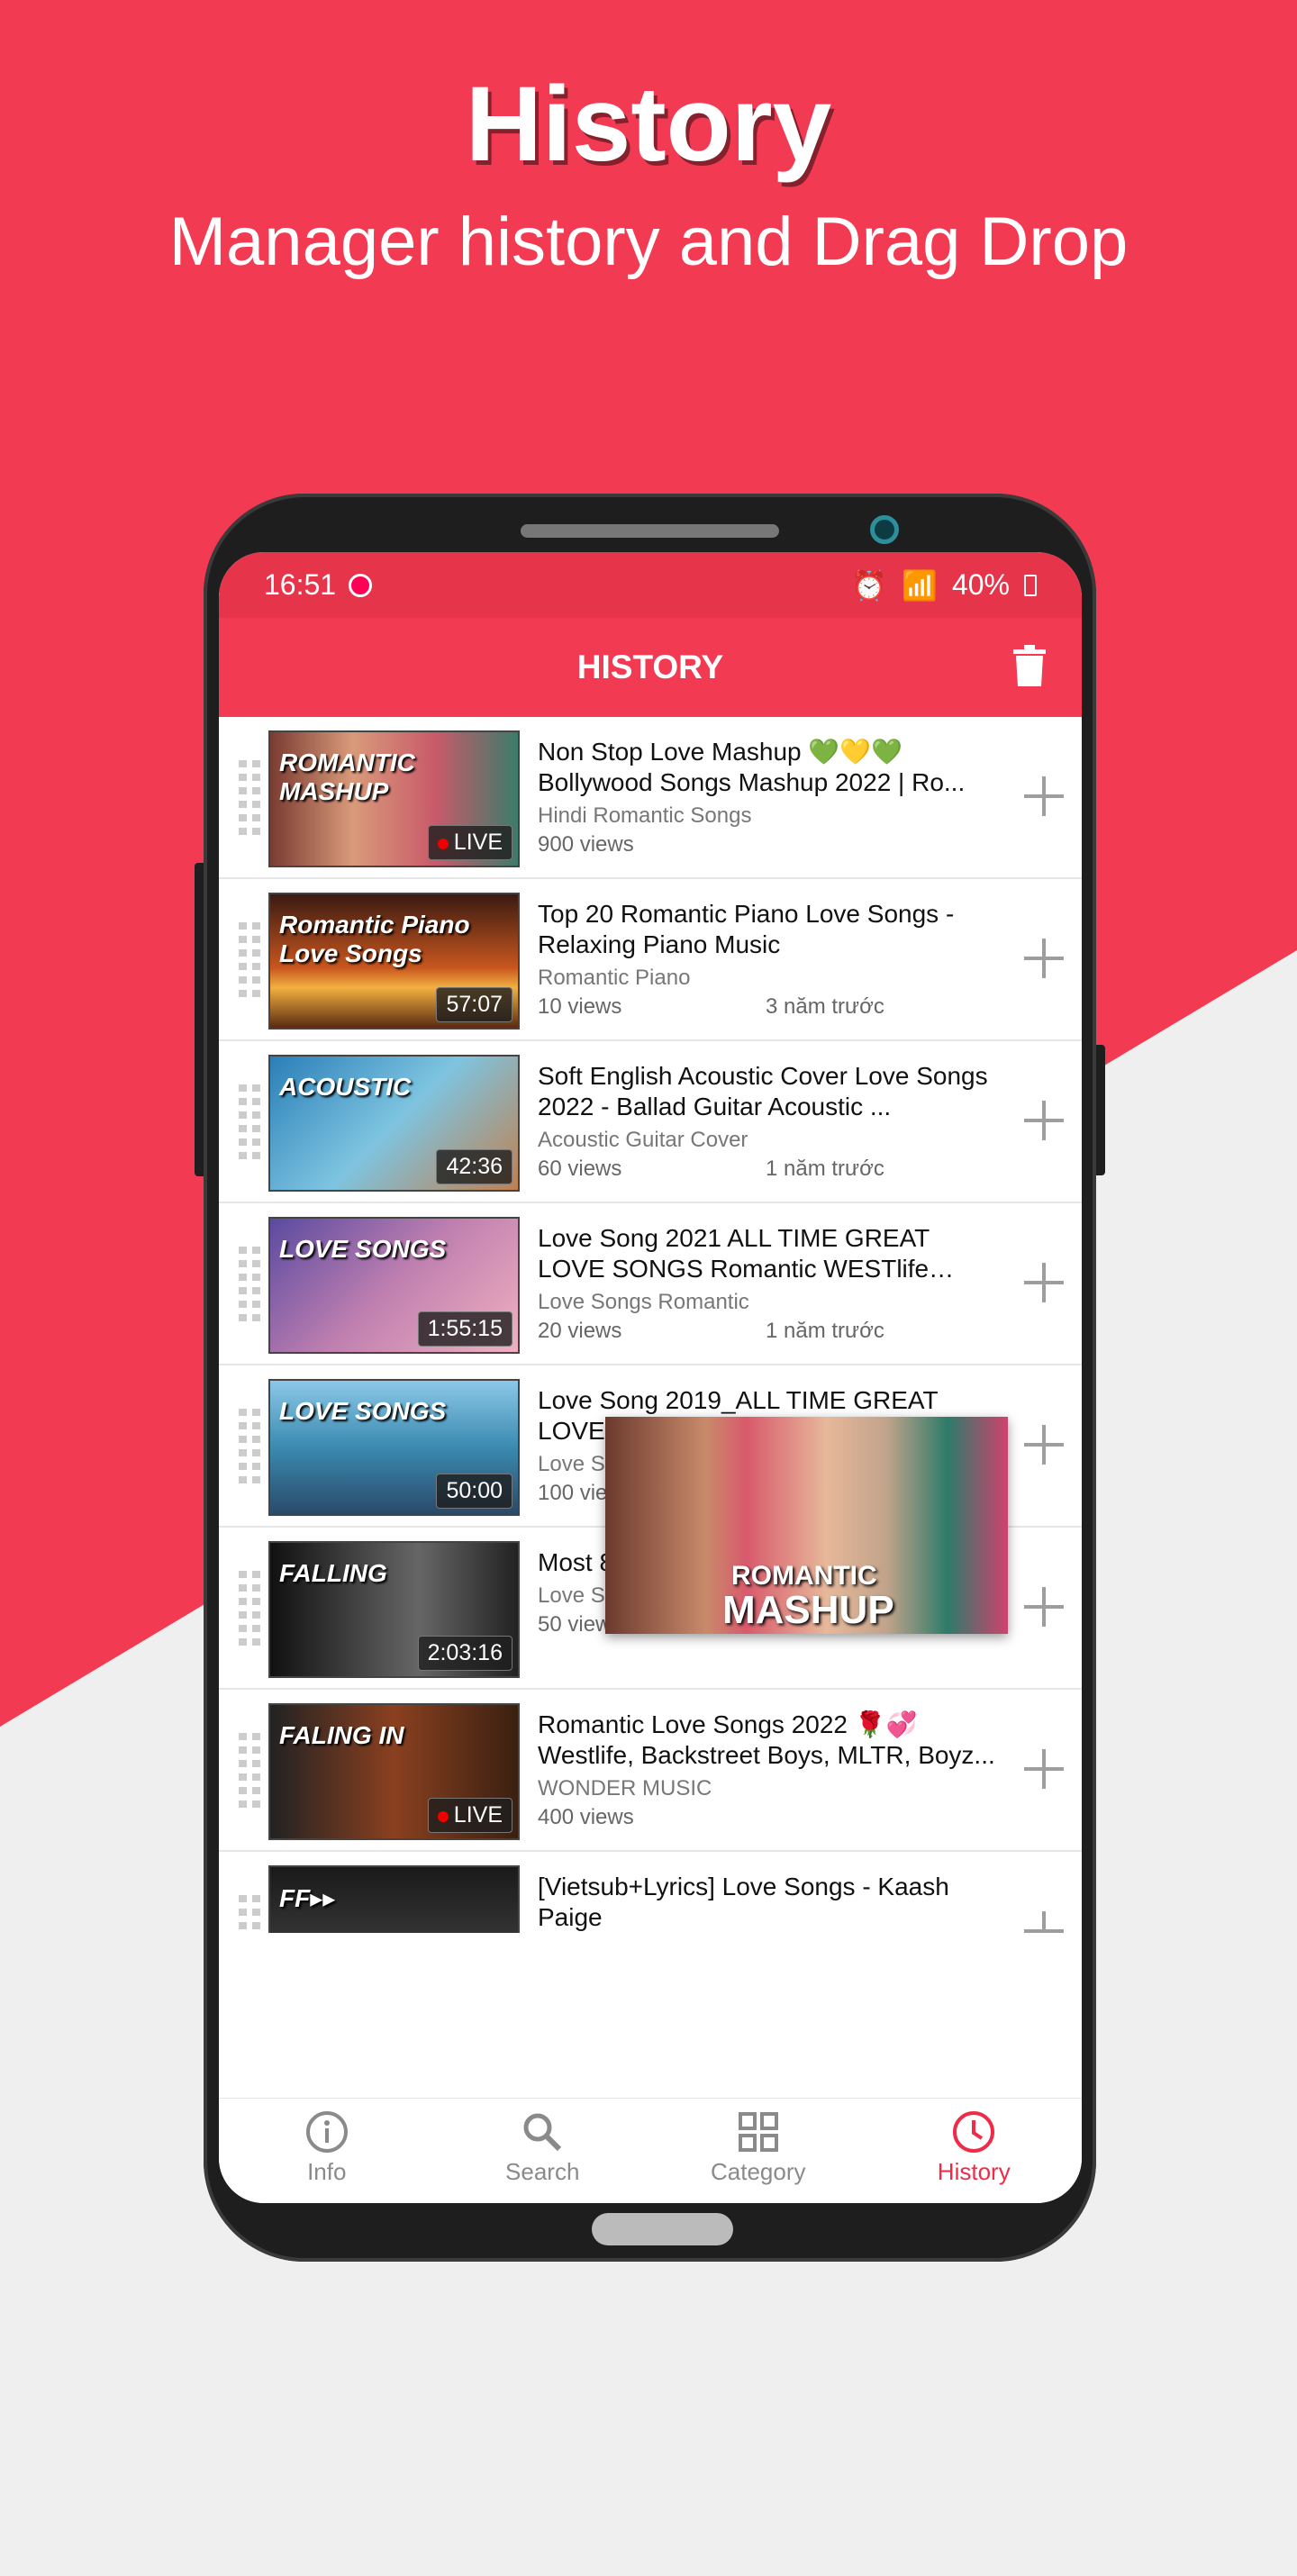  I want to click on dragging-thumbnail: ROMANTIC MASHUP, so click(806, 1525).